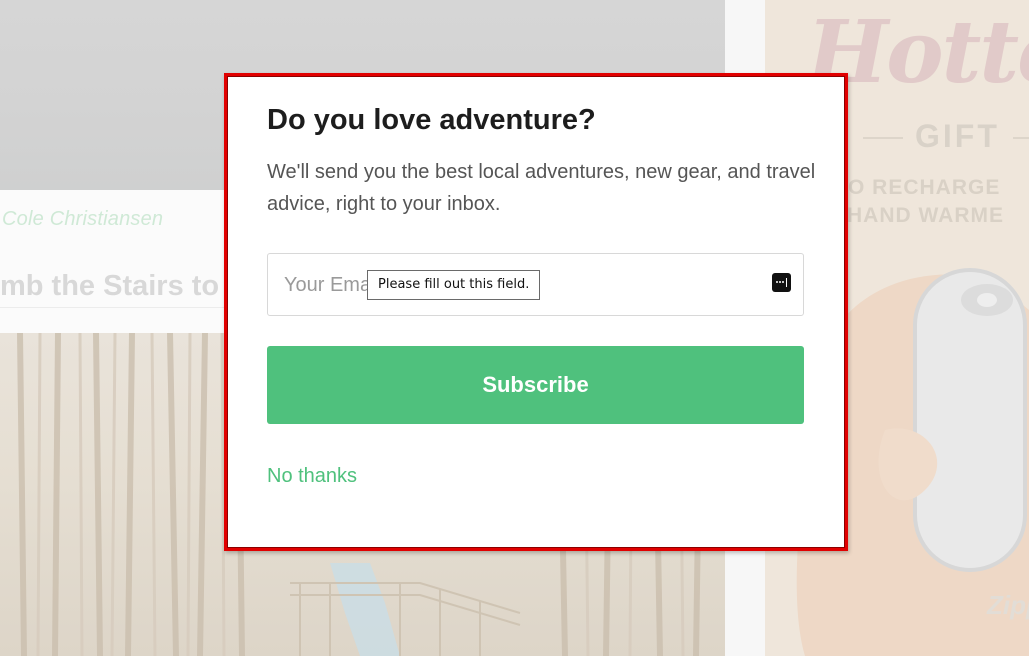 This screenshot has width=1029, height=656. I want to click on ad-subline-2: HAND WARME, so click(925, 215).